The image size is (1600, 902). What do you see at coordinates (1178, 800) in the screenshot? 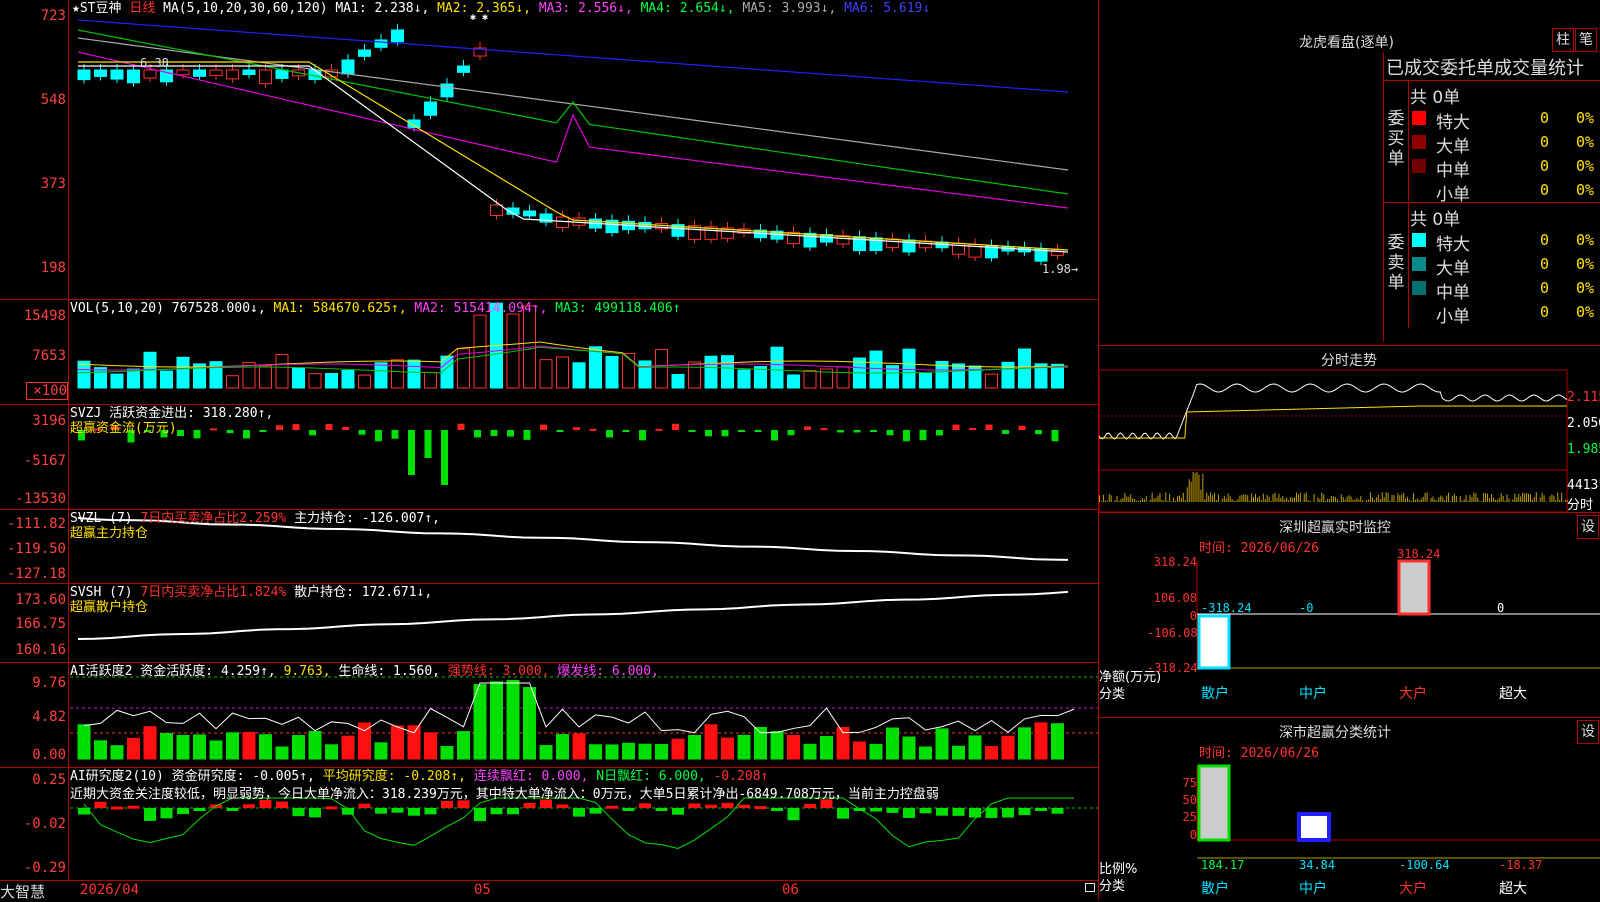
I see `sh-tick: 50` at bounding box center [1178, 800].